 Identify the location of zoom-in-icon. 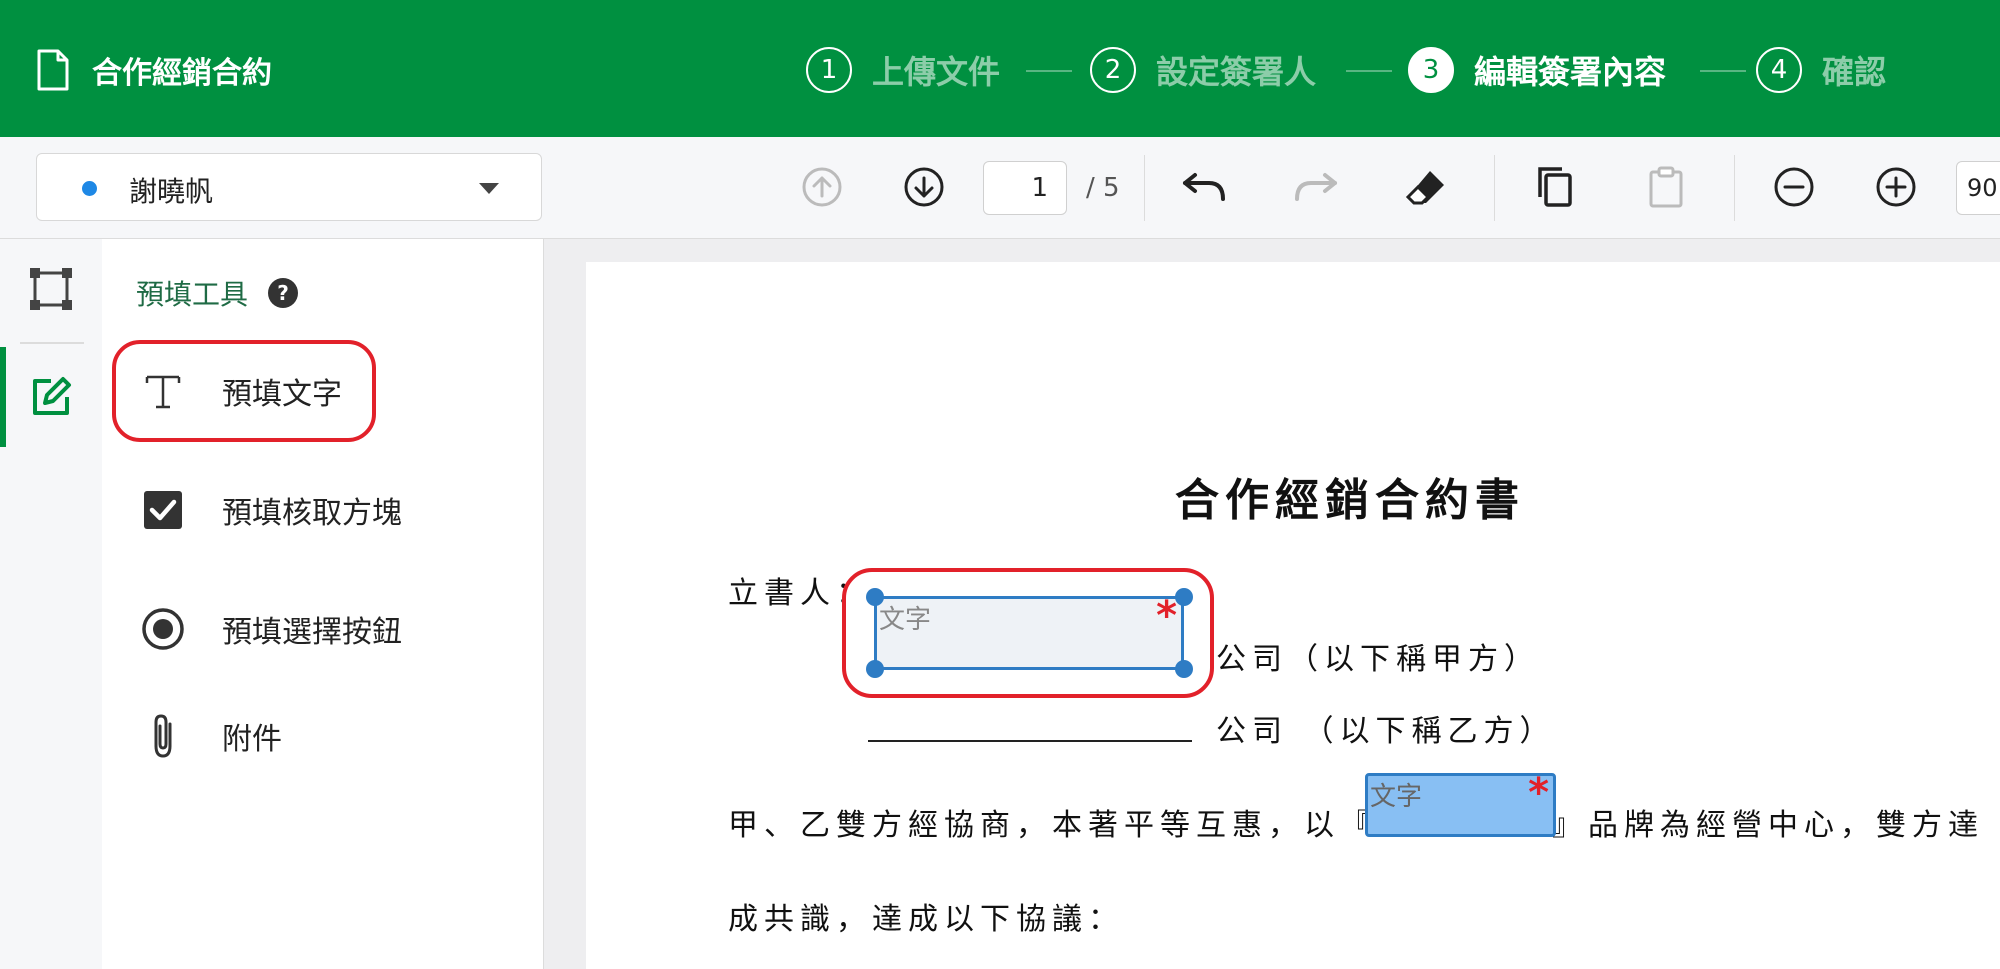
(1896, 187).